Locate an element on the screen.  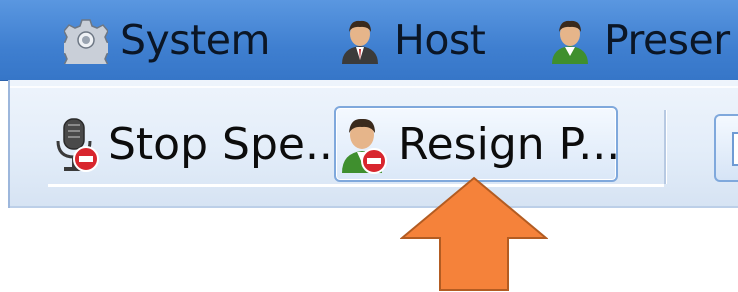
window-icon is located at coordinates (735, 149).